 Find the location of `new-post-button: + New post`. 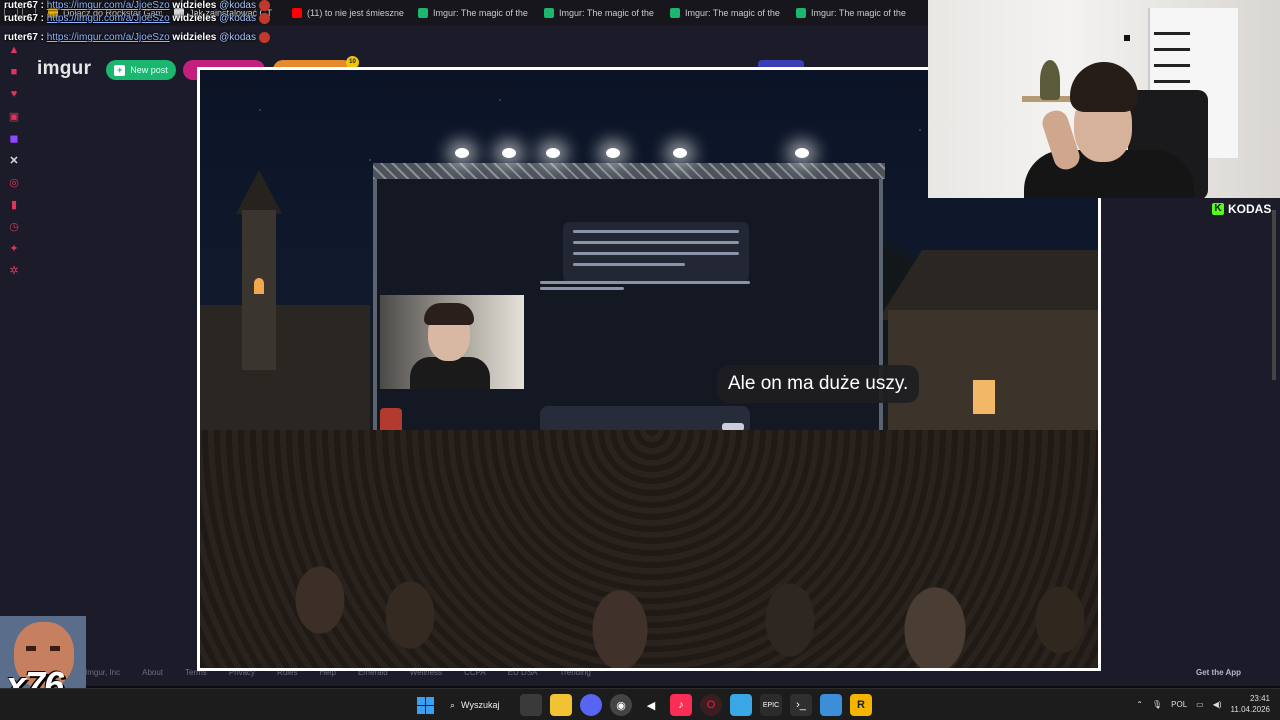

new-post-button: + New post is located at coordinates (141, 70).